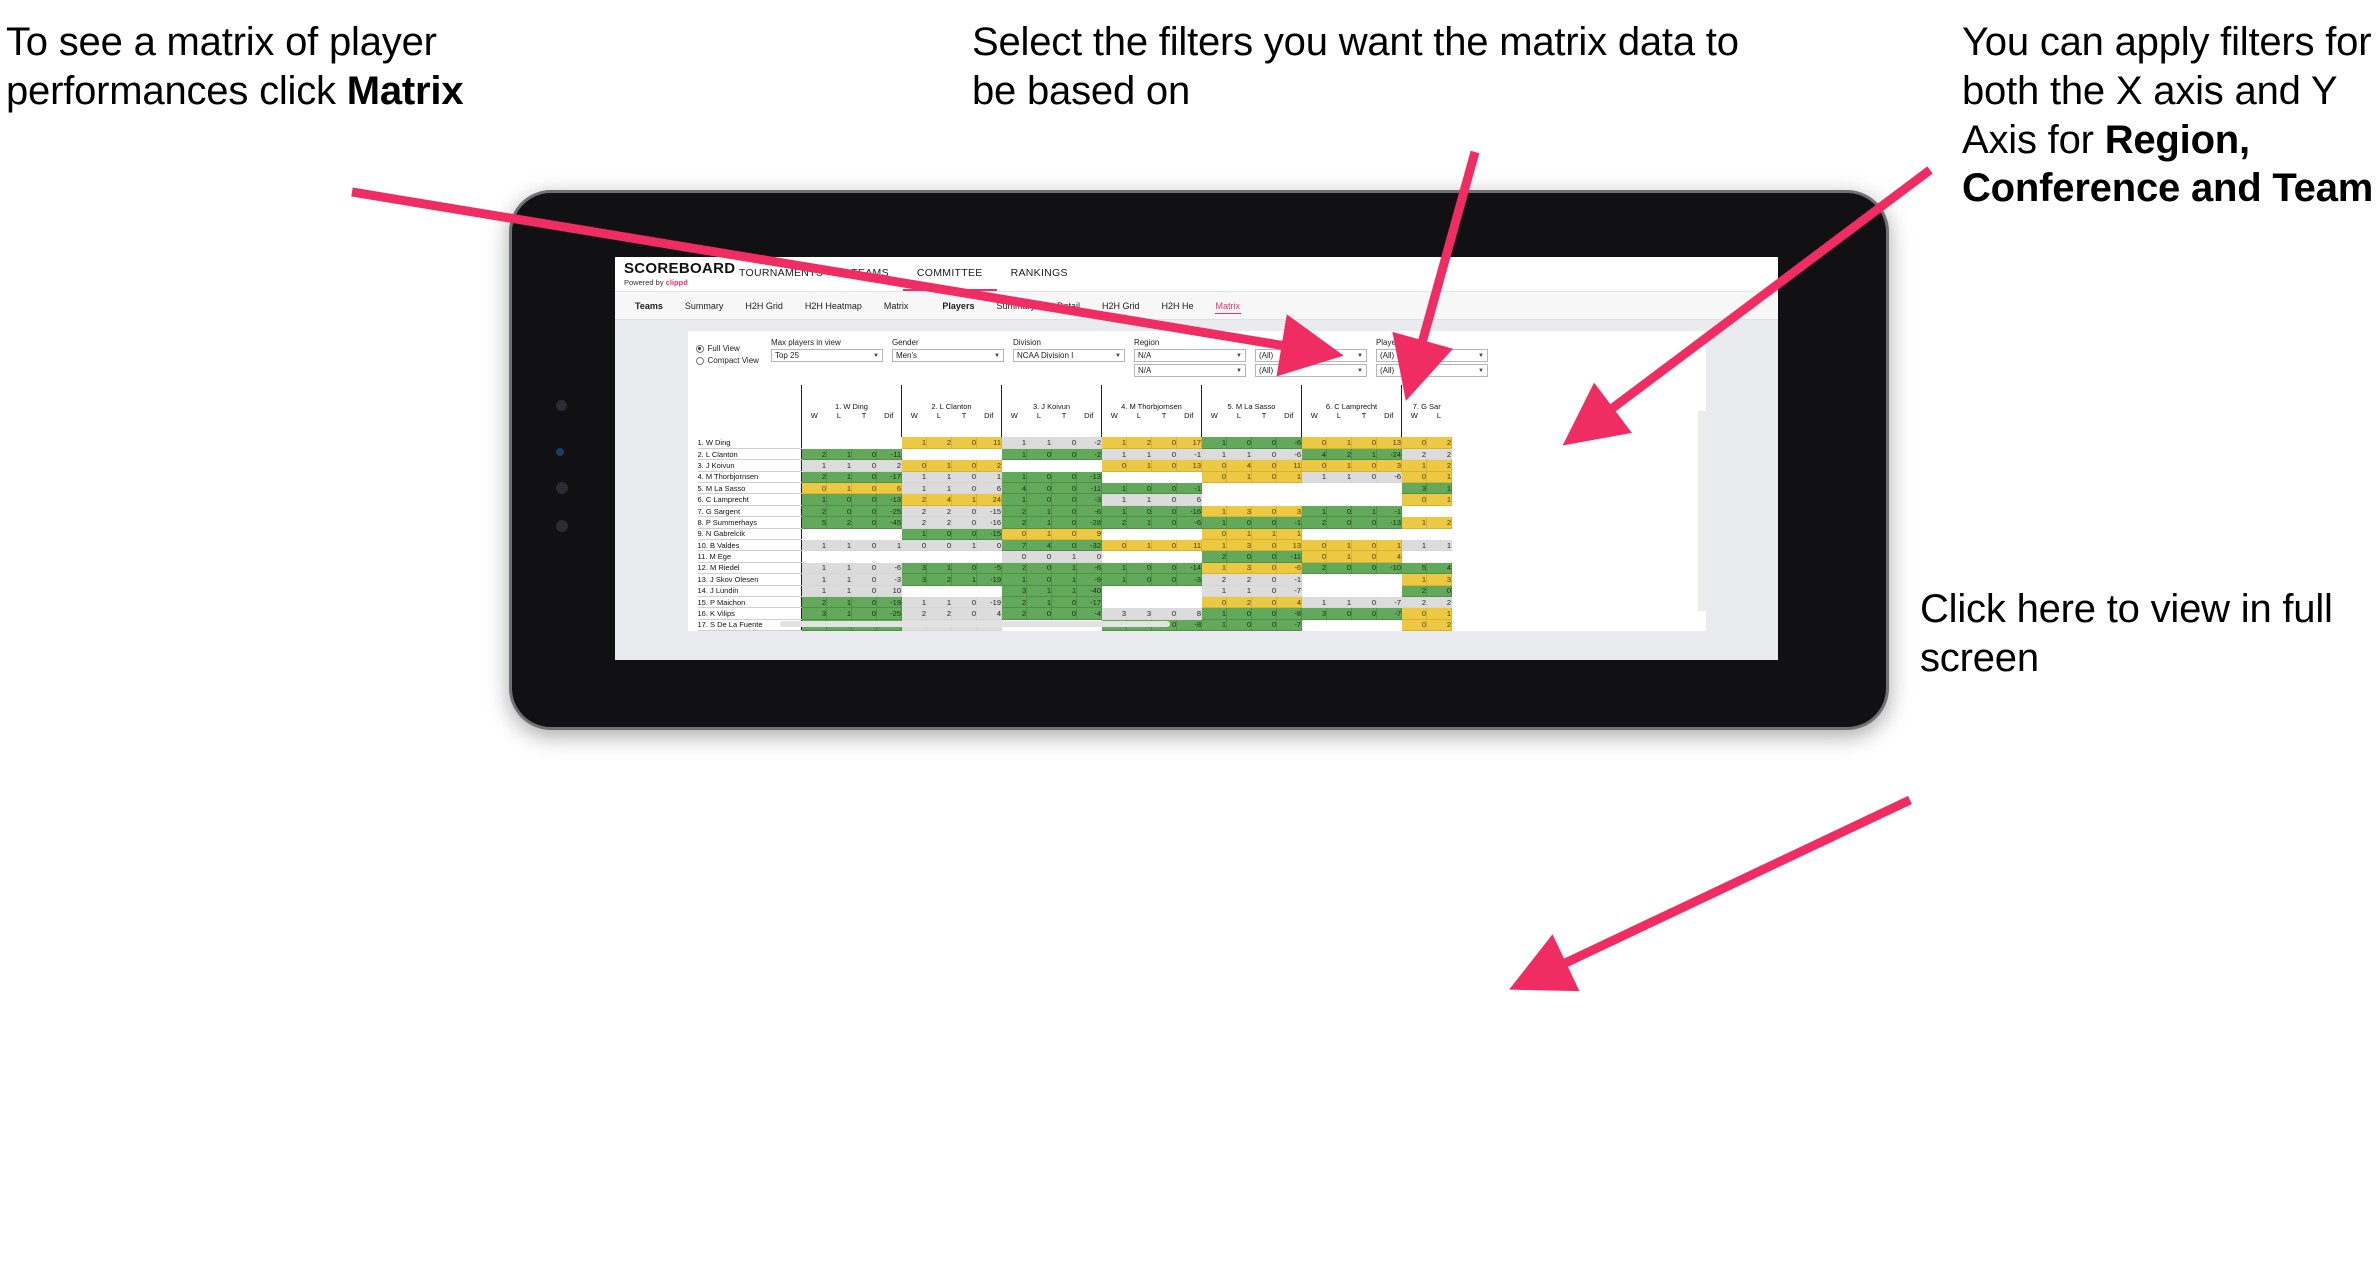 The image size is (2378, 1280). What do you see at coordinates (989, 443) in the screenshot?
I see `matrix-cell: 11` at bounding box center [989, 443].